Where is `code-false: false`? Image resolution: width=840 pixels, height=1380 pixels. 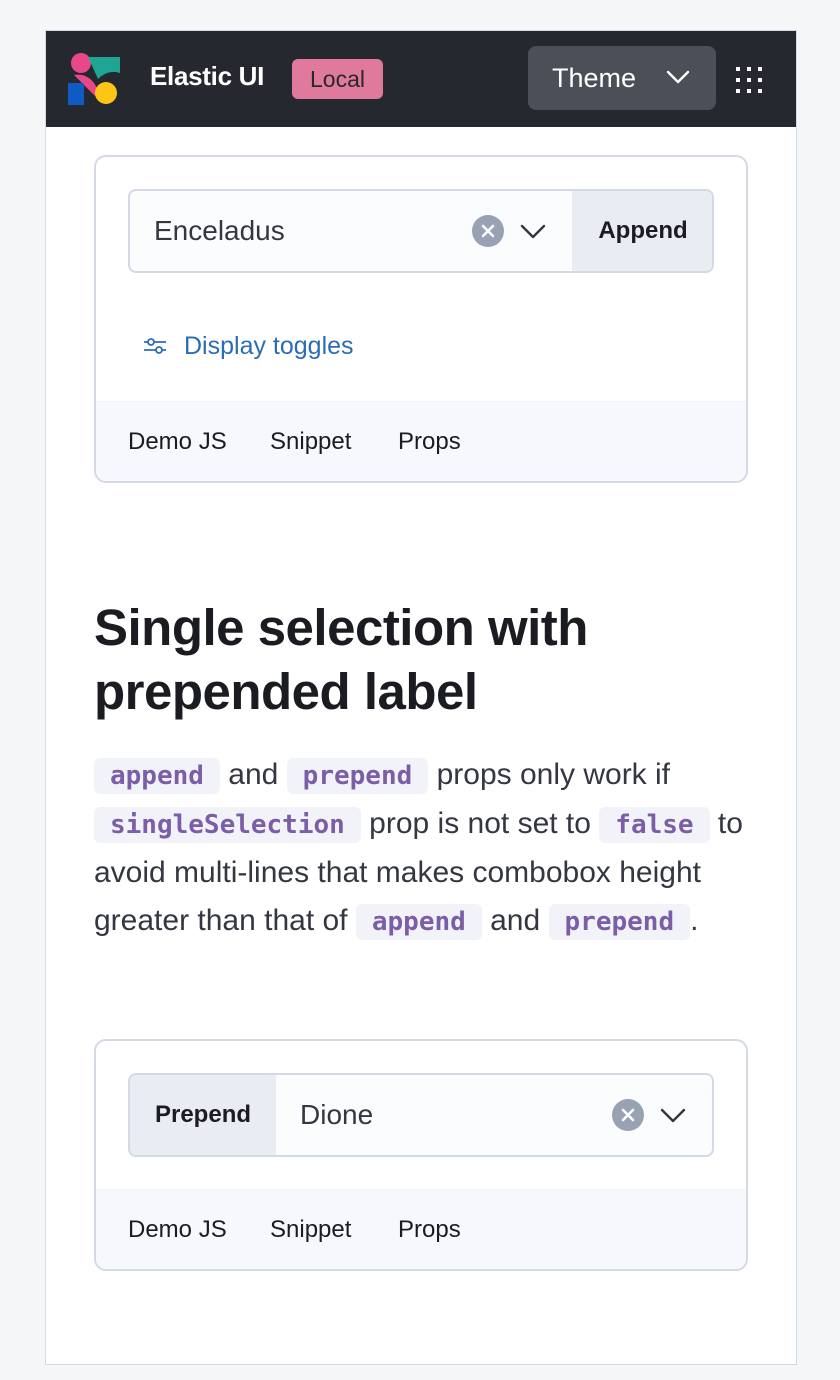
code-false: false is located at coordinates (654, 825).